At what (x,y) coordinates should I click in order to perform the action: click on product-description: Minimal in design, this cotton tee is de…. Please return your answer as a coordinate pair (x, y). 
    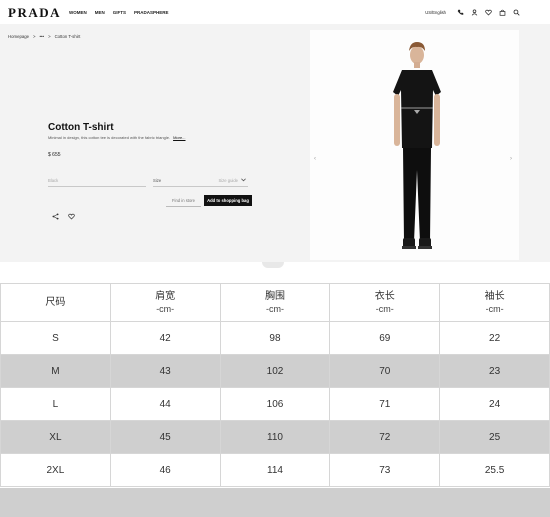
    Looking at the image, I should click on (117, 137).